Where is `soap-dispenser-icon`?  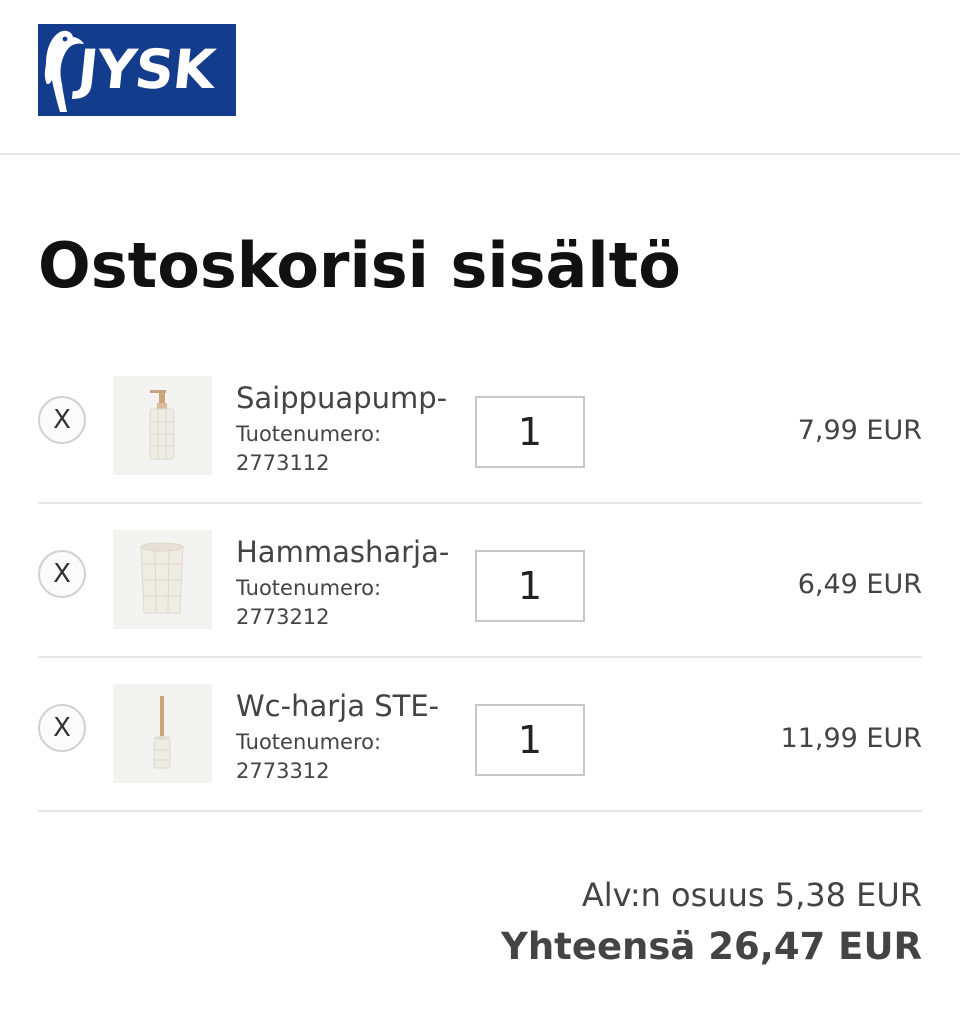 soap-dispenser-icon is located at coordinates (162, 425).